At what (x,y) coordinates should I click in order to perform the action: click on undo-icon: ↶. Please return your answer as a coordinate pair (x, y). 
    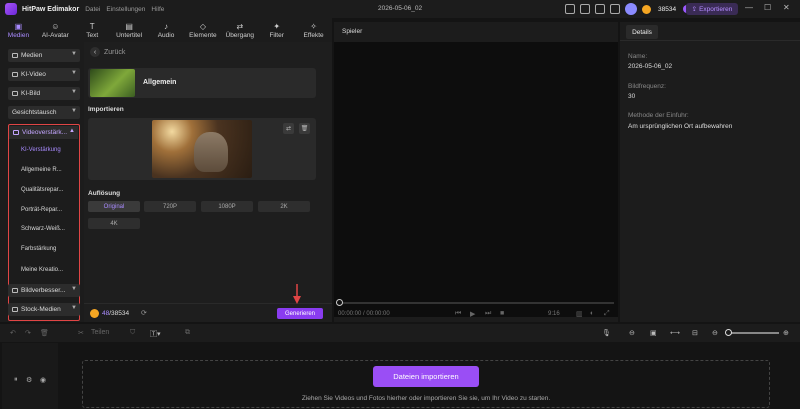
    Looking at the image, I should click on (13, 333).